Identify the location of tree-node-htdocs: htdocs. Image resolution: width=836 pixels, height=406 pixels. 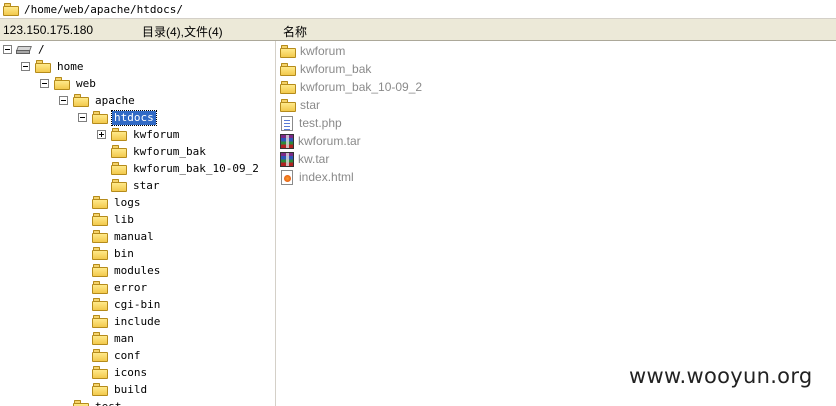
(124, 117).